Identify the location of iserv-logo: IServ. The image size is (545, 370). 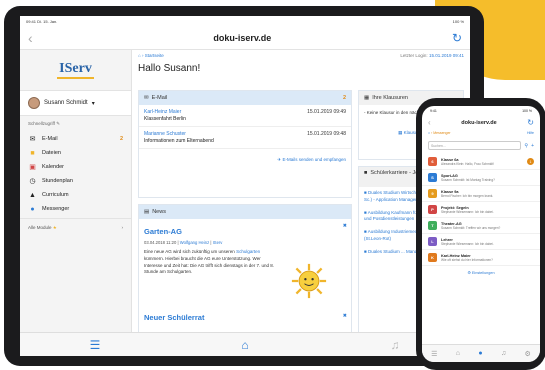
(75, 70).